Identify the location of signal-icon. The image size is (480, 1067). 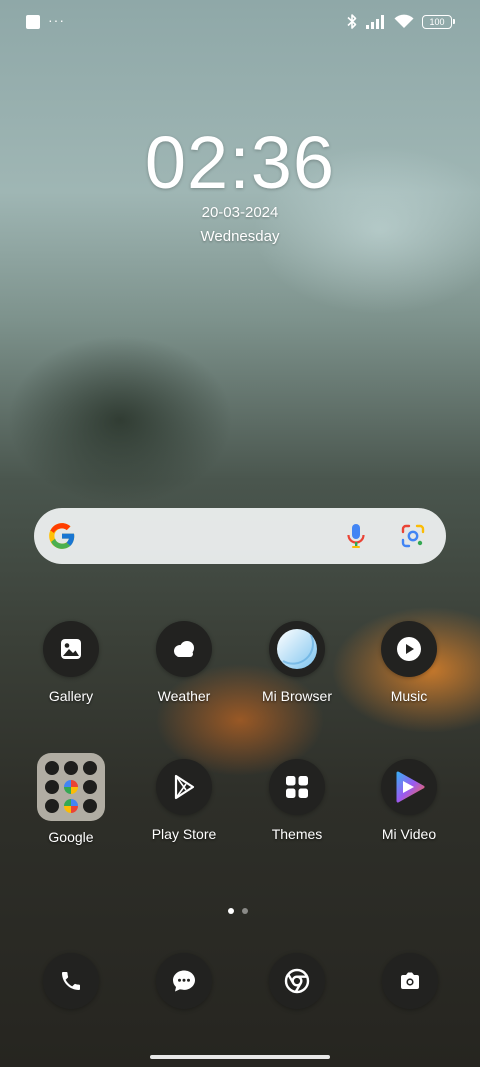
(375, 21).